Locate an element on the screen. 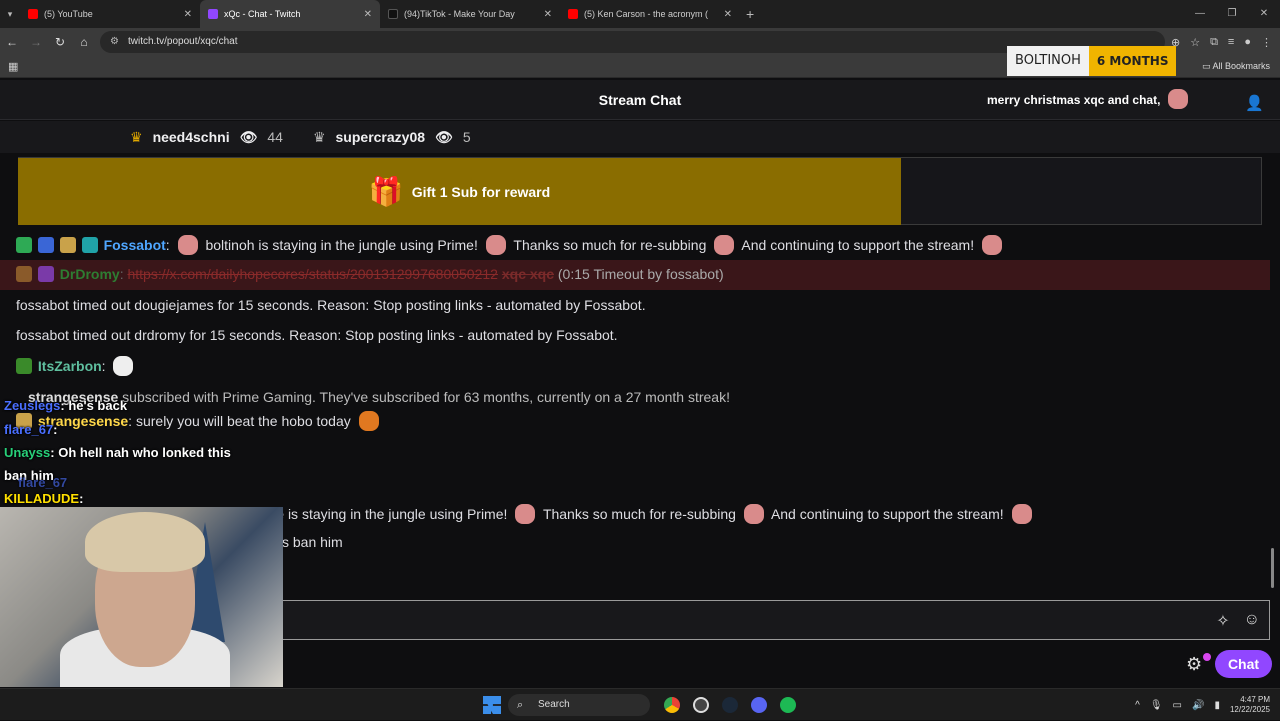  minimize-icon: — is located at coordinates (1200, 14).